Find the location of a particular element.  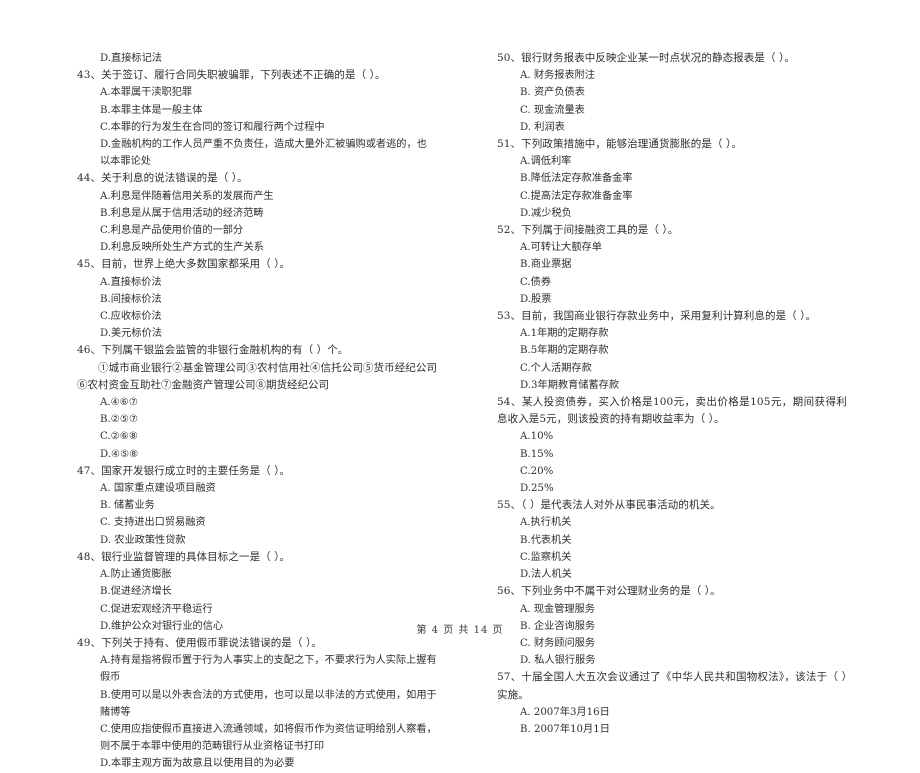

question-option: D.④⑤⑧ is located at coordinates (257, 454).